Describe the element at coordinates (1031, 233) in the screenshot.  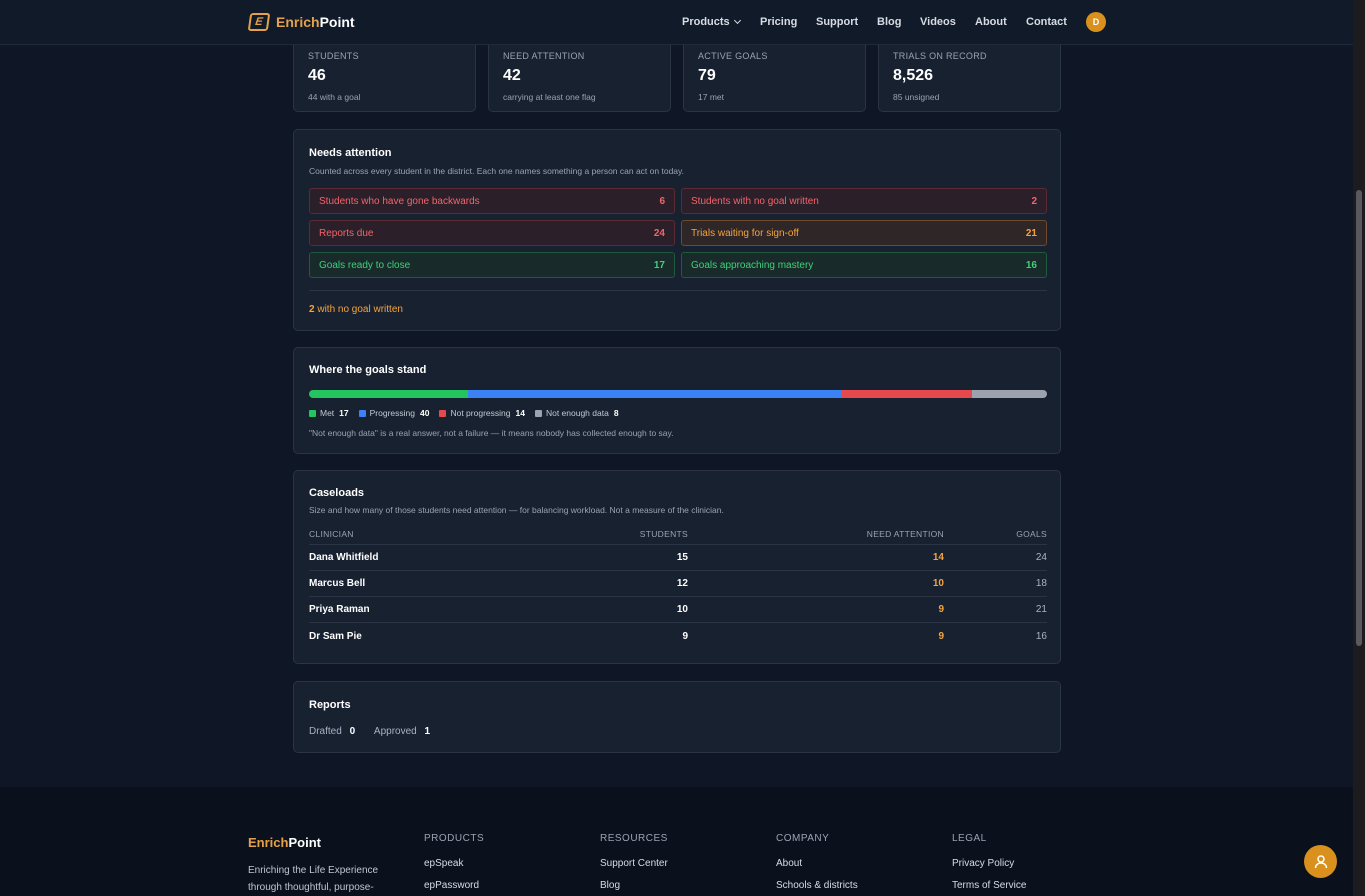
I see `flag-count: 21` at that location.